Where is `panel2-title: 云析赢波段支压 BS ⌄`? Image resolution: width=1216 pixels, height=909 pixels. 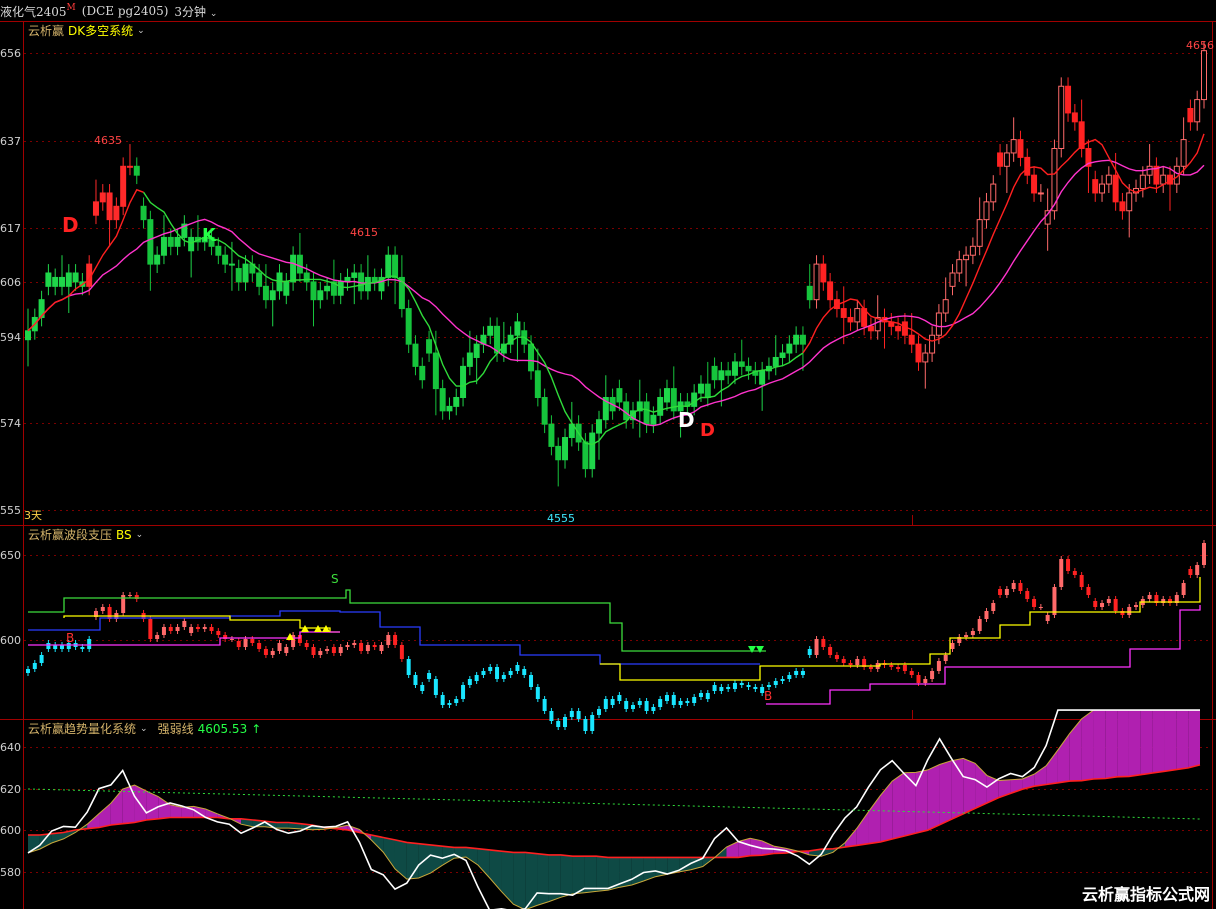 panel2-title: 云析赢波段支压 BS ⌄ is located at coordinates (85, 534).